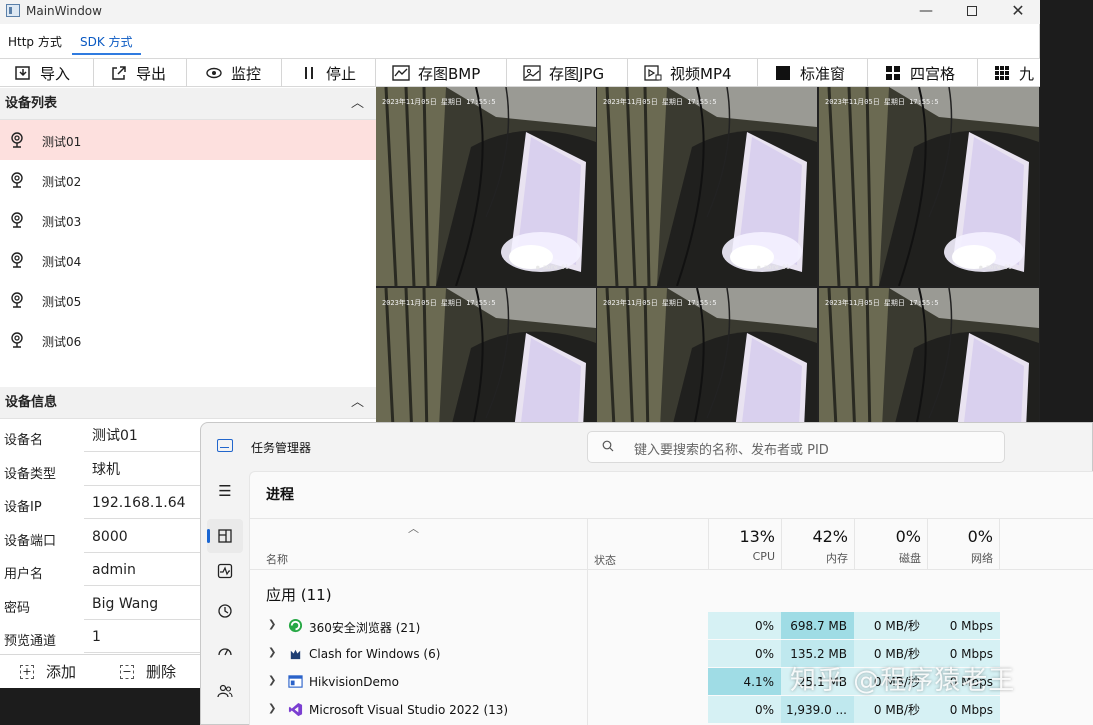 The image size is (1093, 725). Describe the element at coordinates (903, 681) in the screenshot. I see `watermark: 知乎 @程序猿老王` at that location.